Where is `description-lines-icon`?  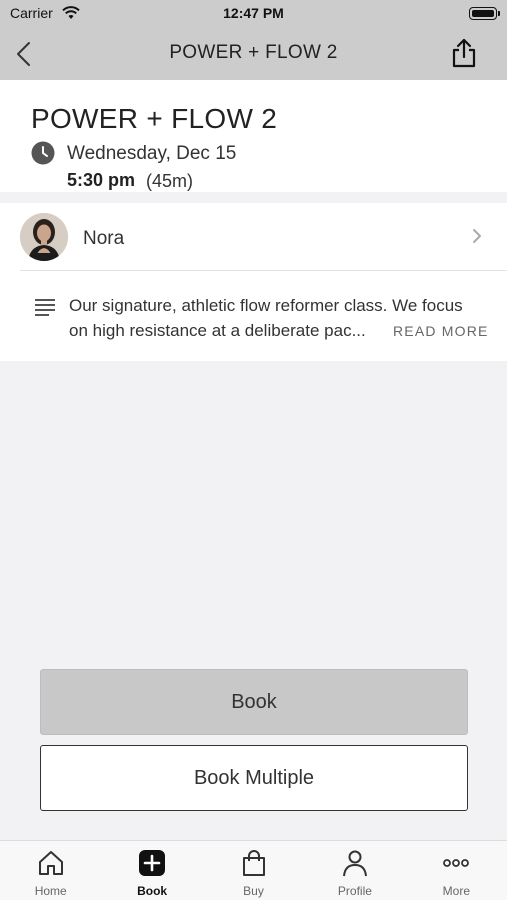 description-lines-icon is located at coordinates (45, 307).